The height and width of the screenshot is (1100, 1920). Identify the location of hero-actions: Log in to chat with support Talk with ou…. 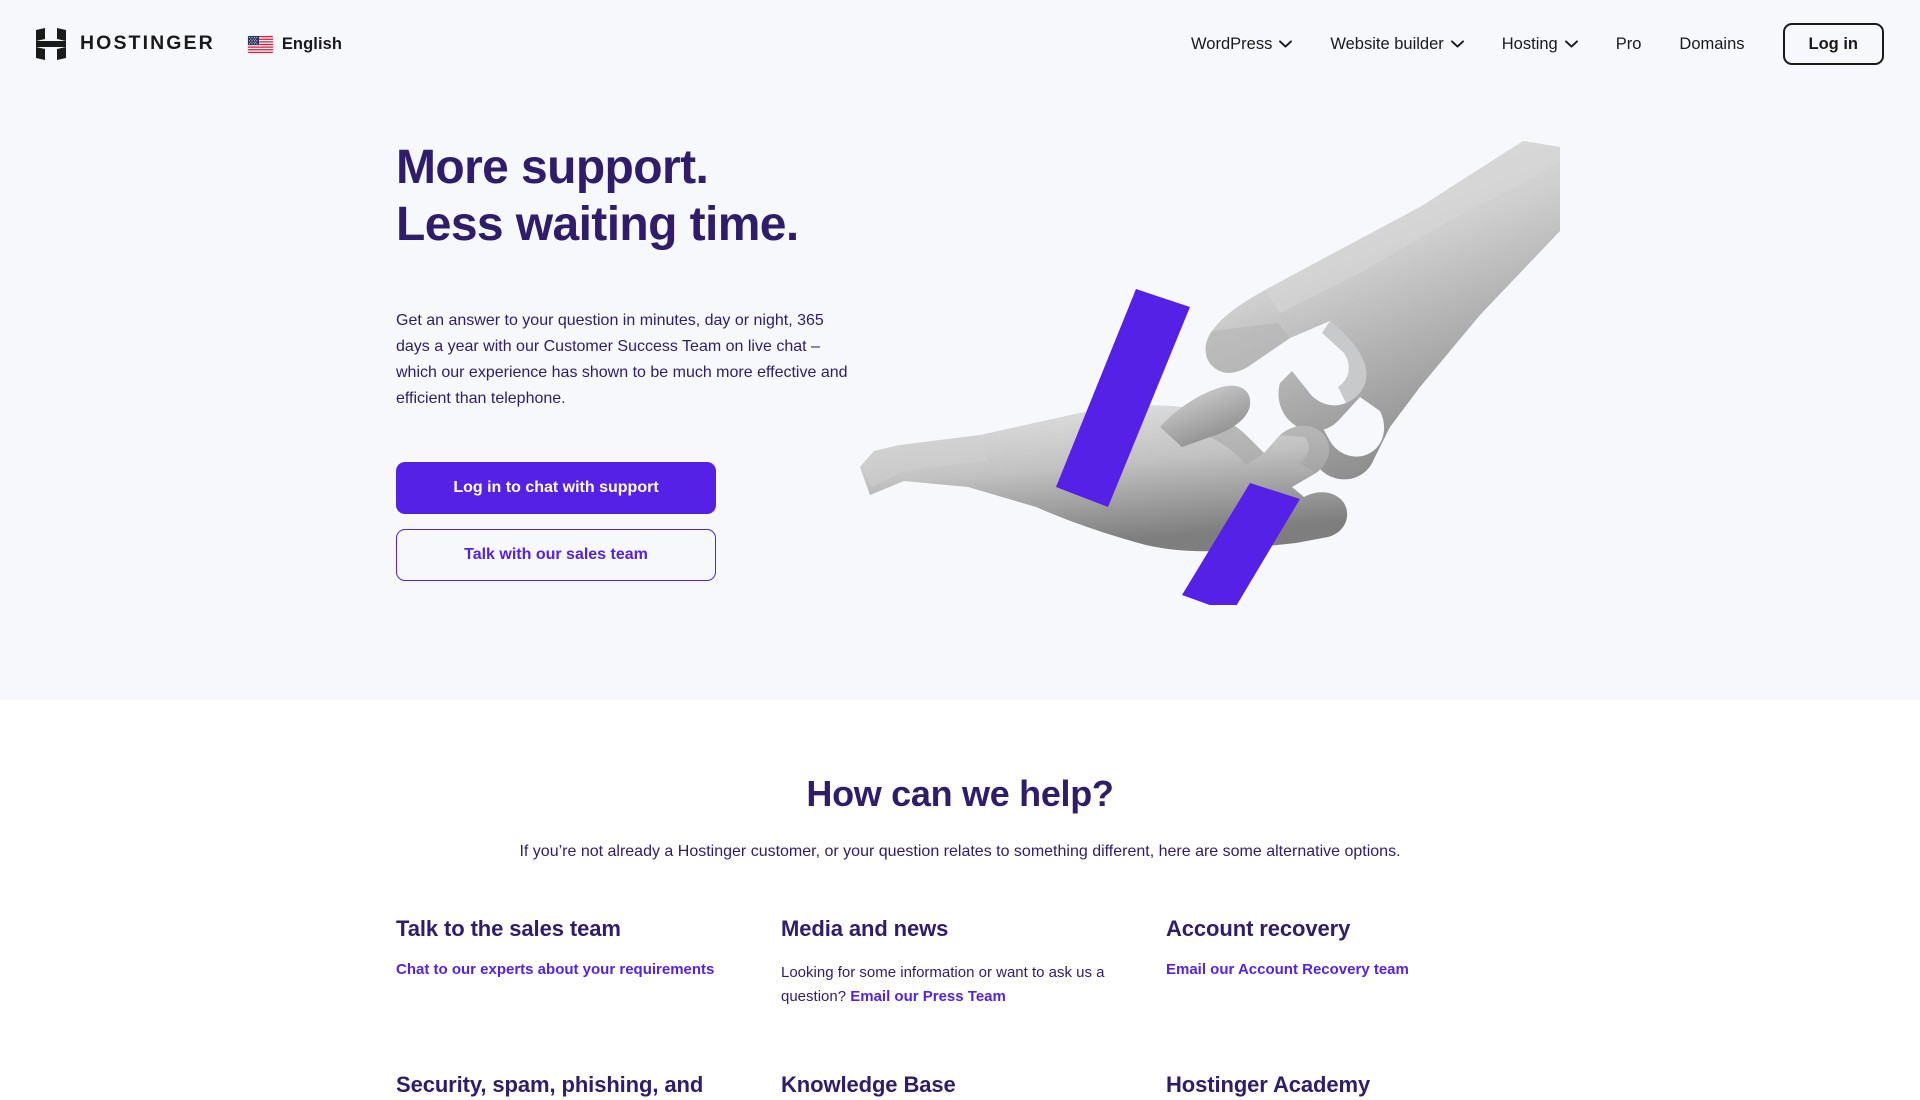
(631, 521).